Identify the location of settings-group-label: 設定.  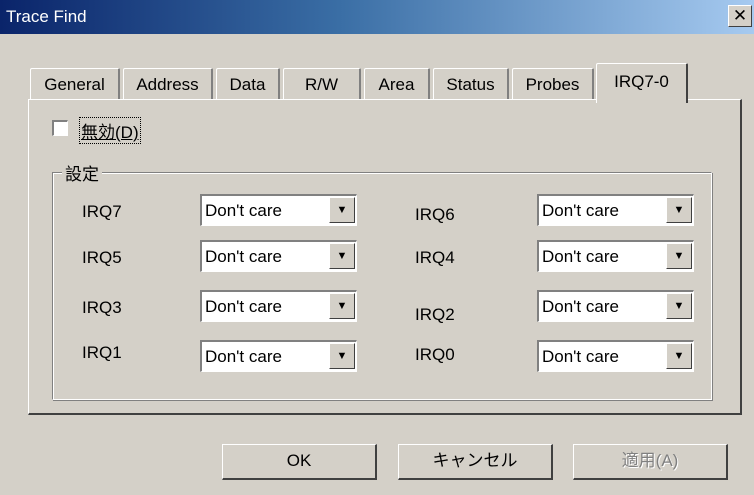
(82, 172).